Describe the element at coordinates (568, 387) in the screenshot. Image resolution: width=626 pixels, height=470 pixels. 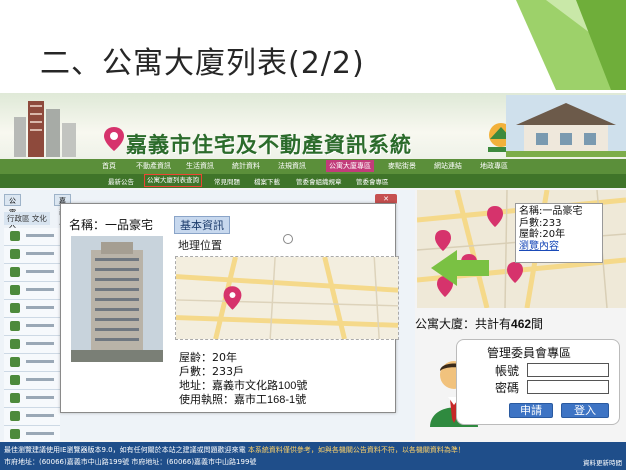
I see `password-input` at that location.